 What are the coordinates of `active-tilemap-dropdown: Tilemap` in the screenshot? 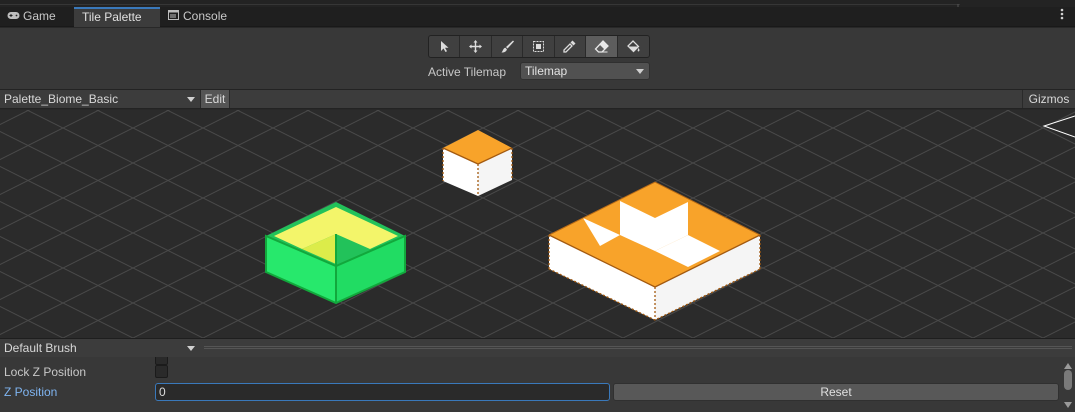 It's located at (585, 71).